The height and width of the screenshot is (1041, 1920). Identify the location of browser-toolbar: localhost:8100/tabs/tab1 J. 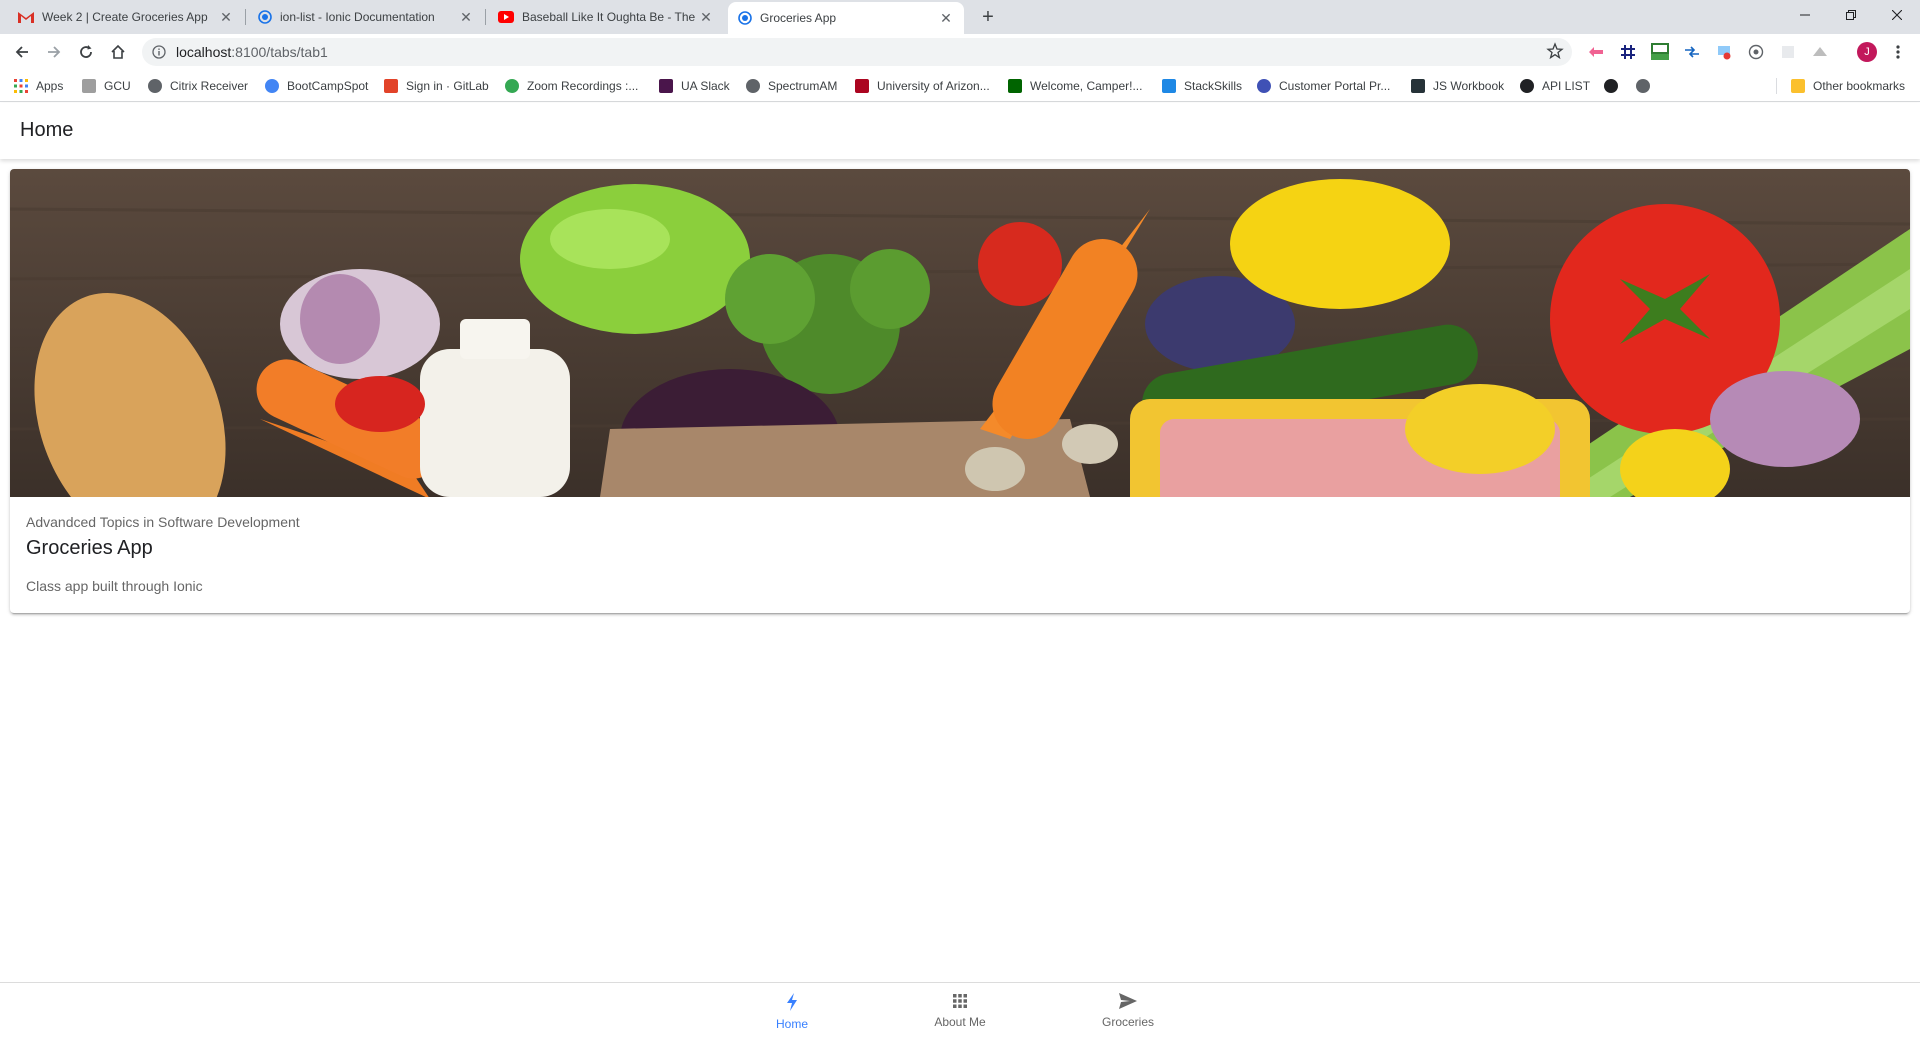
(960, 52).